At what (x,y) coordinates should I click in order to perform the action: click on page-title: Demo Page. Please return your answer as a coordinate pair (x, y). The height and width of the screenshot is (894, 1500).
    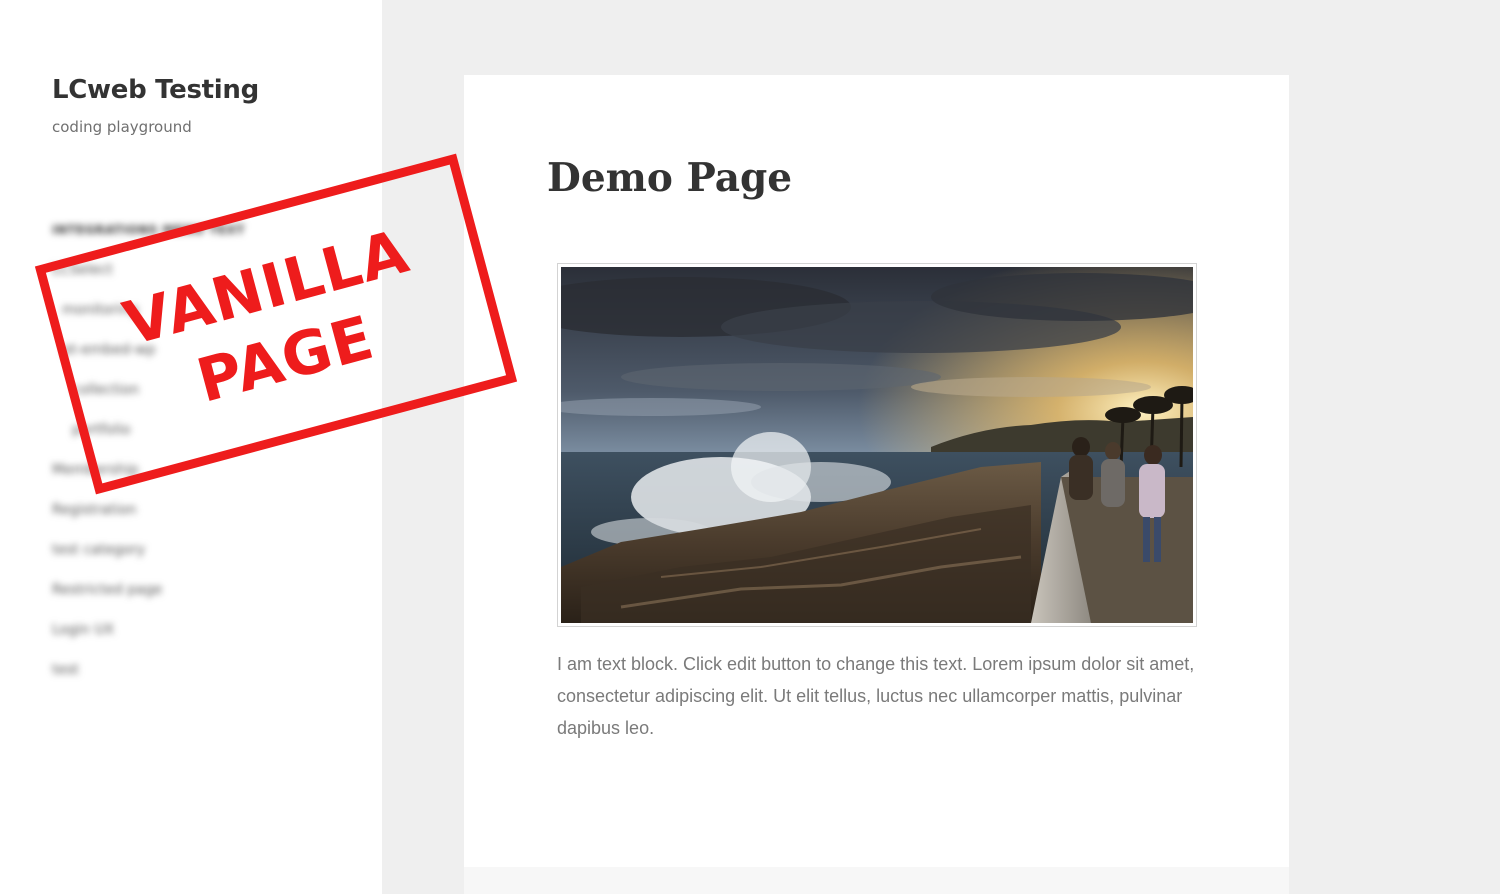
    Looking at the image, I should click on (670, 178).